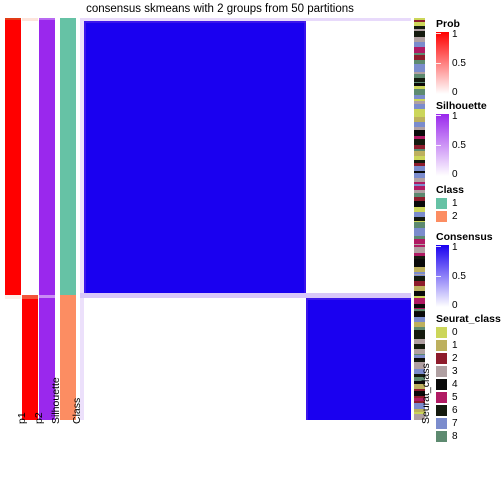 Image resolution: width=504 pixels, height=504 pixels. Describe the element at coordinates (468, 358) in the screenshot. I see `legend-seurat-class-item-2: 2` at that location.